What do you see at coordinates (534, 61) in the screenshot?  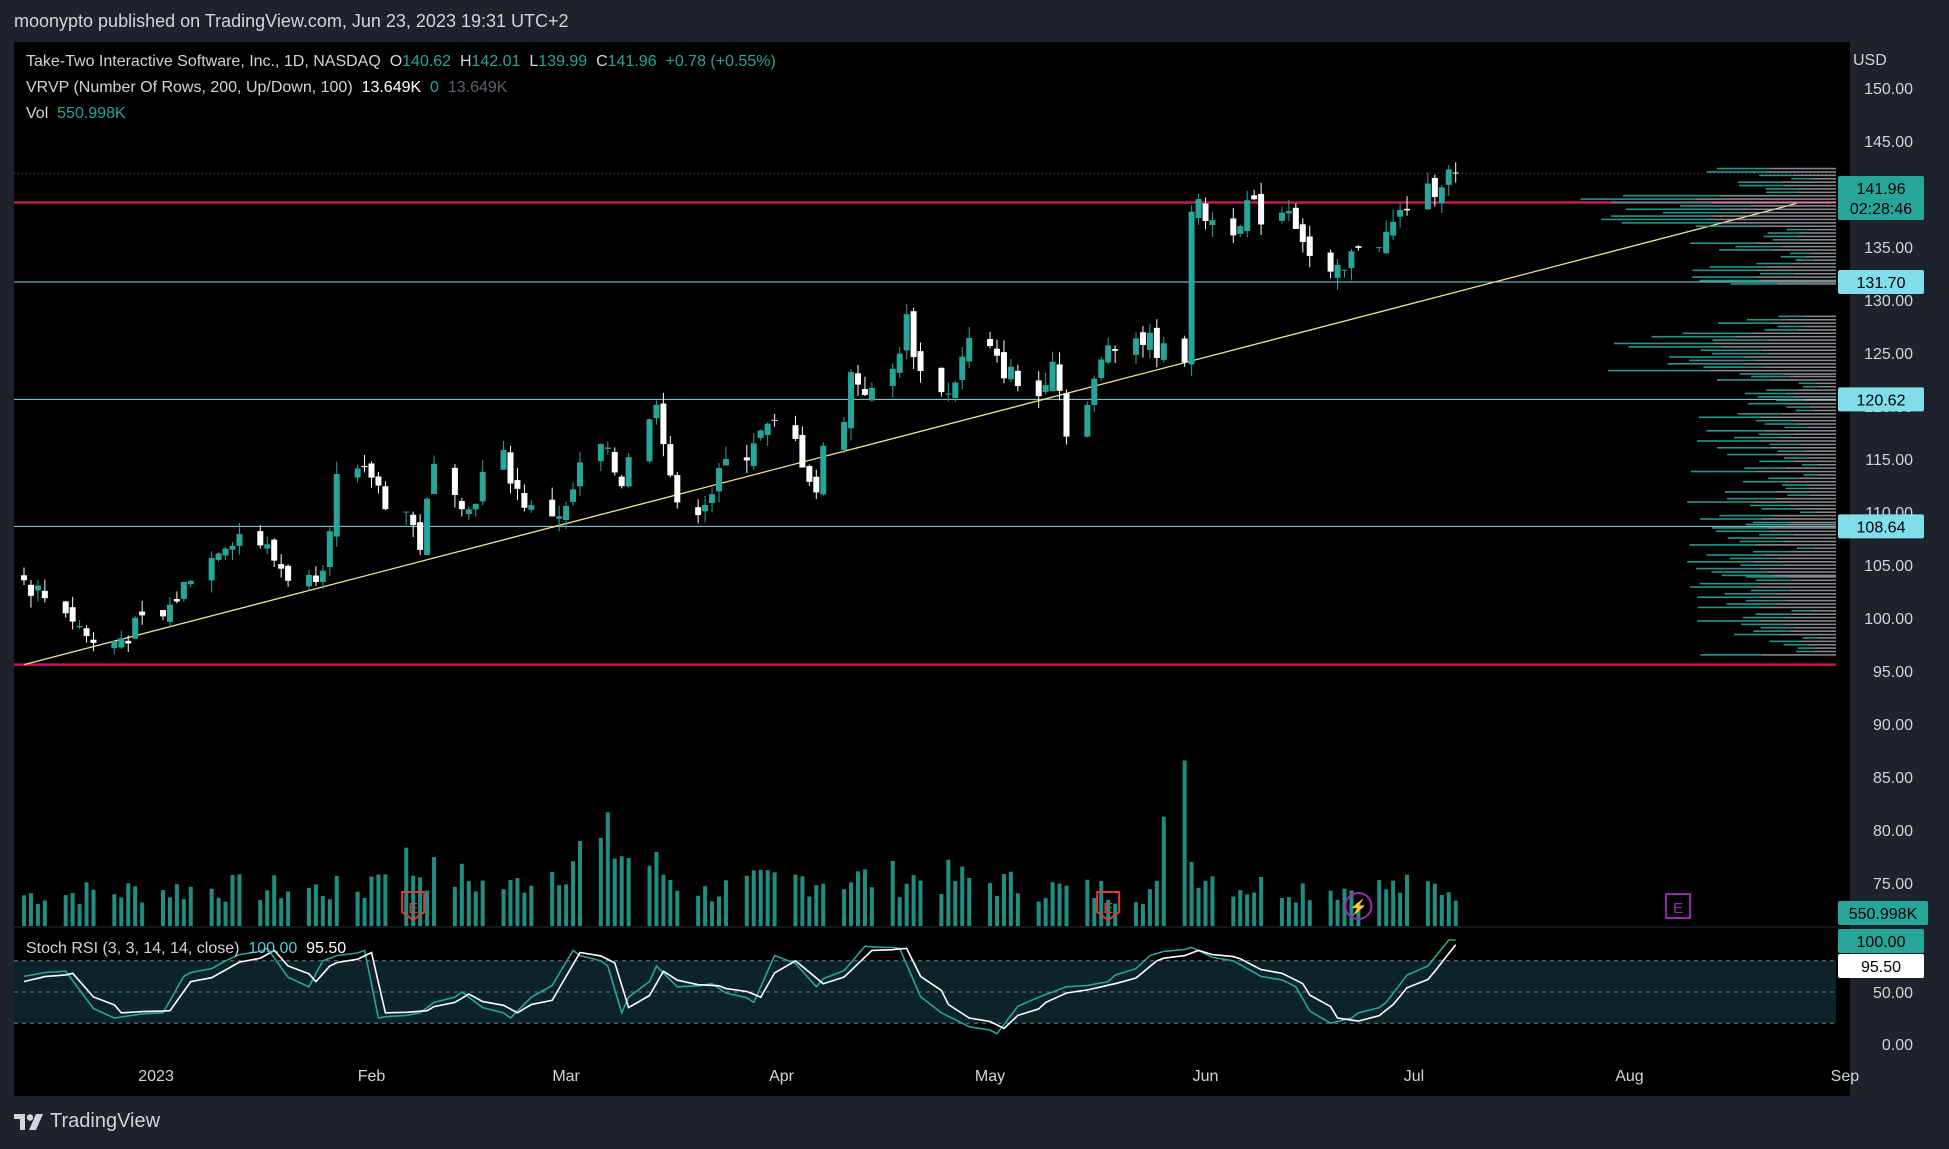 I see `low-label: L` at bounding box center [534, 61].